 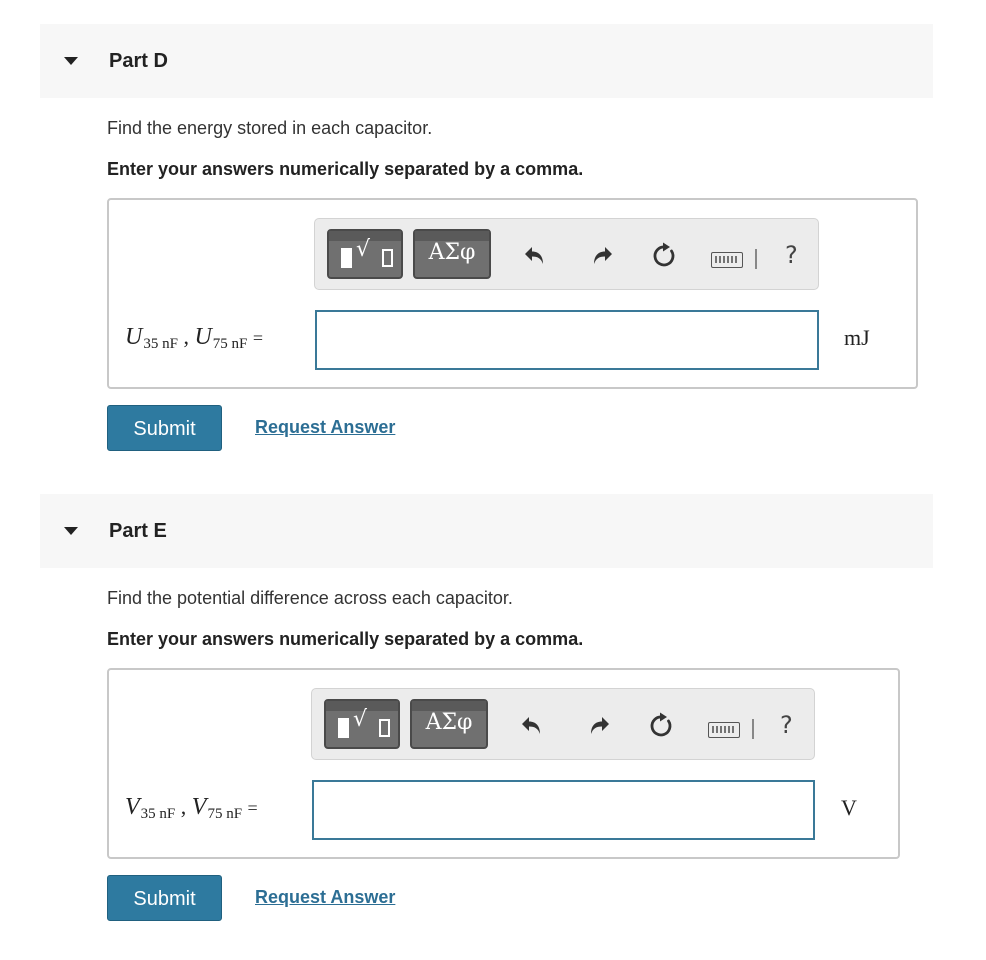 What do you see at coordinates (486, 61) in the screenshot?
I see `part-d-header: Part D` at bounding box center [486, 61].